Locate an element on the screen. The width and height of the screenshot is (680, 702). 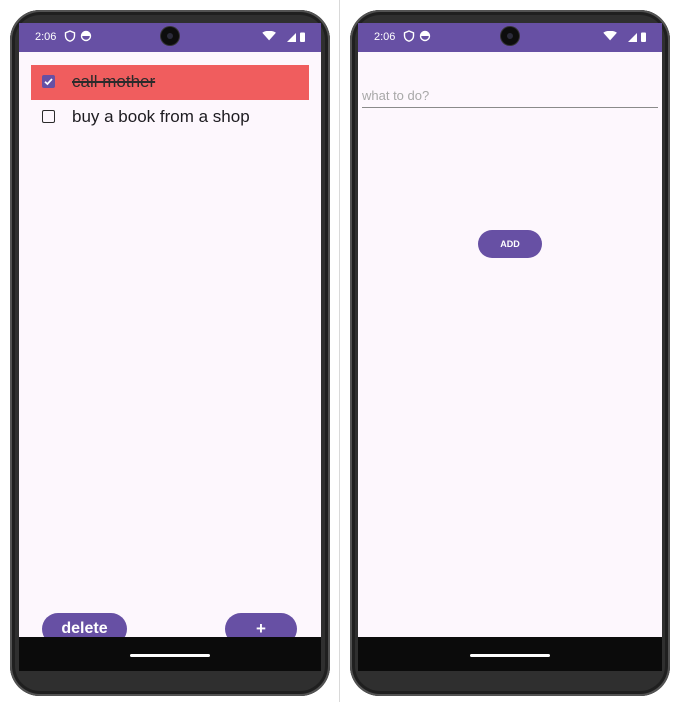
list-item-label: call mother is located at coordinates (114, 81).